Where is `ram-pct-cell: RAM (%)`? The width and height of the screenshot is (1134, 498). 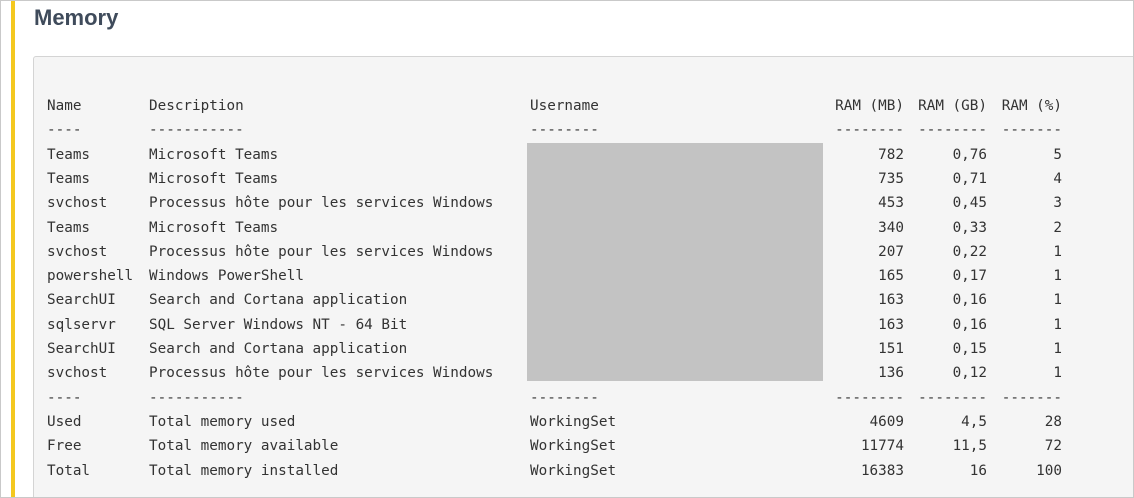
ram-pct-cell: RAM (%) is located at coordinates (1031, 106).